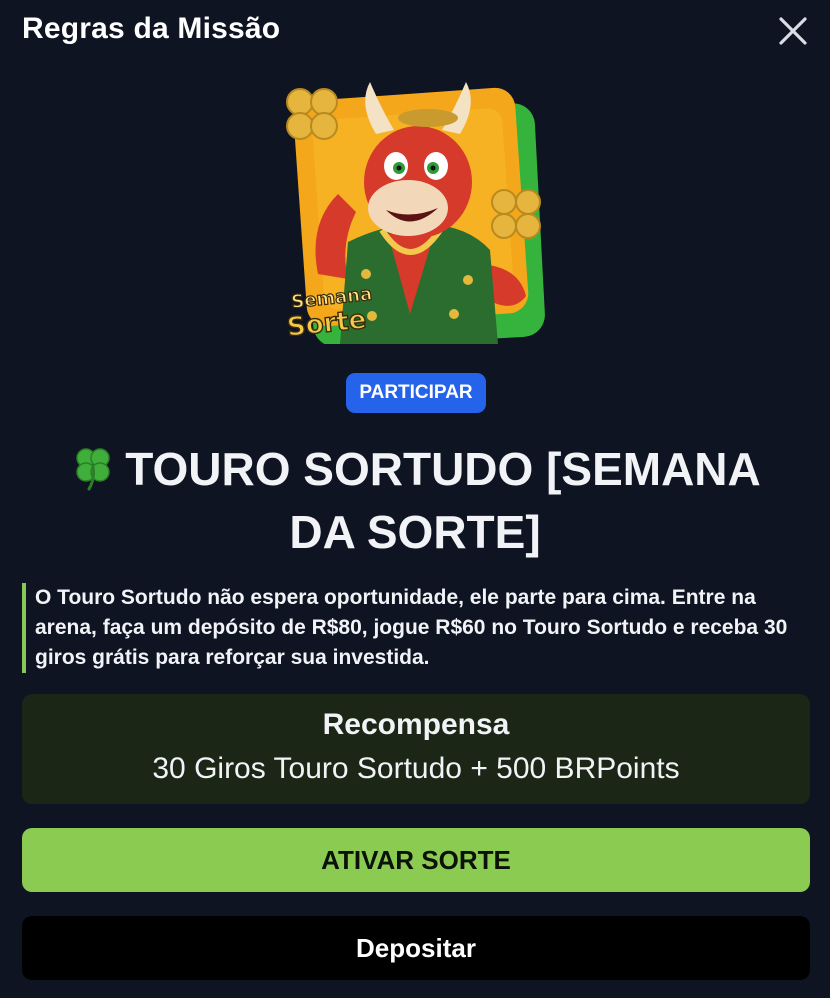  What do you see at coordinates (416, 393) in the screenshot?
I see `participate-badge: PARTICIPAR` at bounding box center [416, 393].